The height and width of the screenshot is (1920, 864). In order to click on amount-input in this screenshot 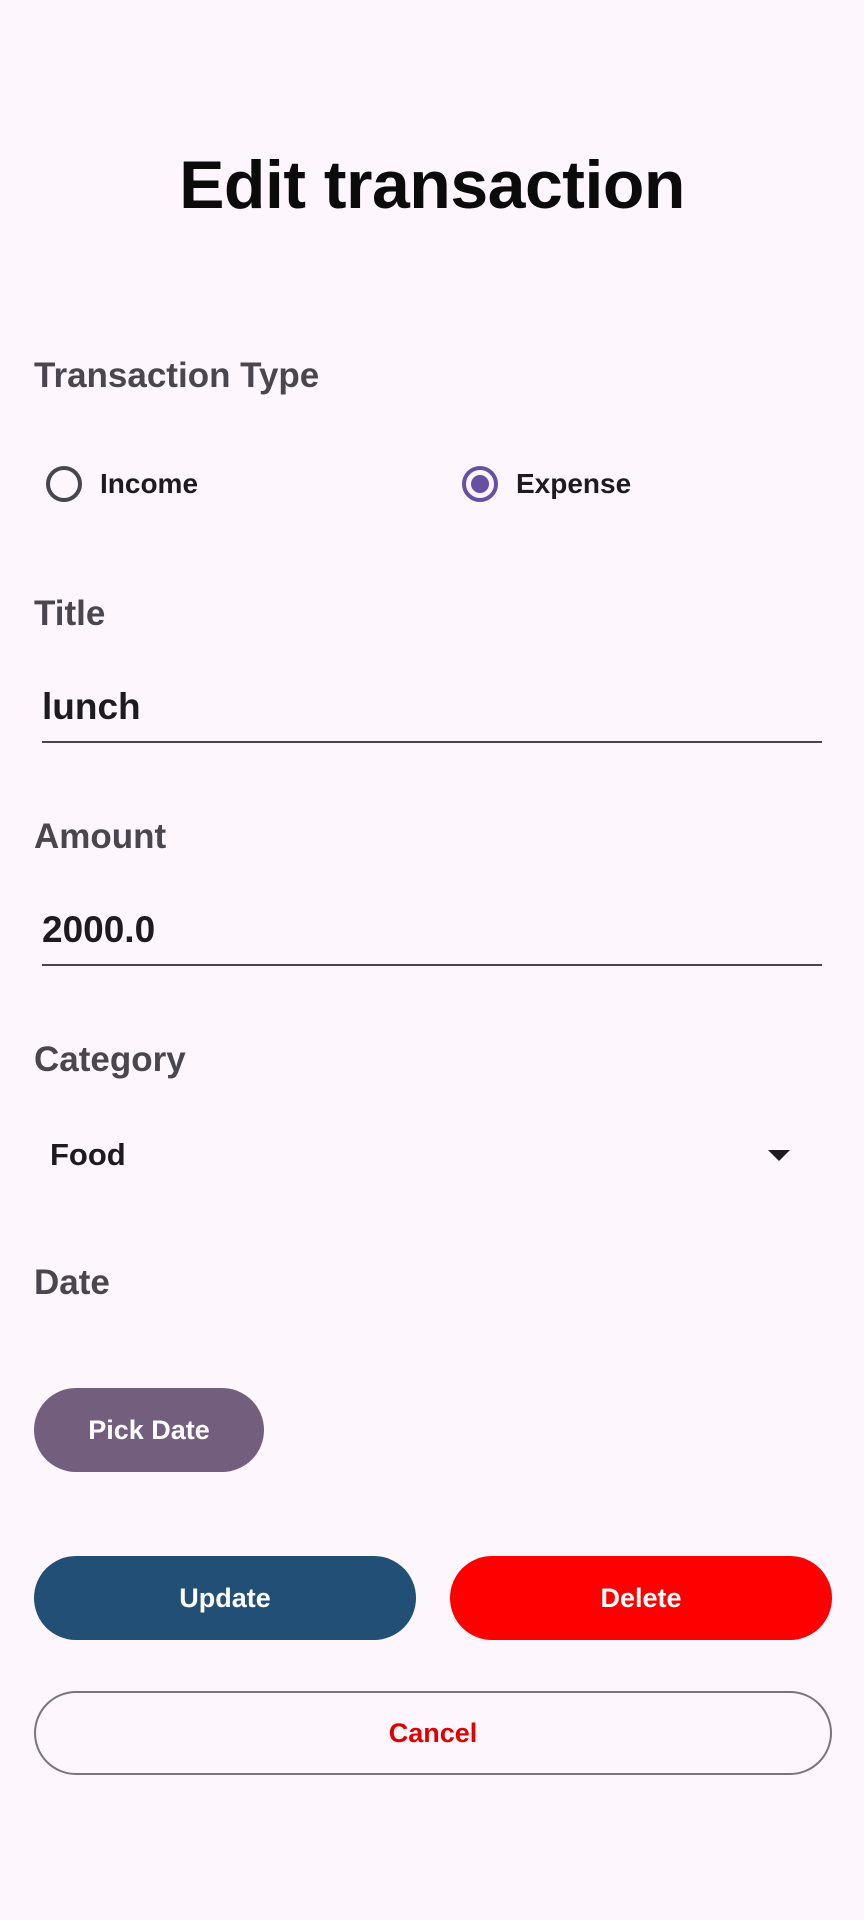, I will do `click(432, 931)`.